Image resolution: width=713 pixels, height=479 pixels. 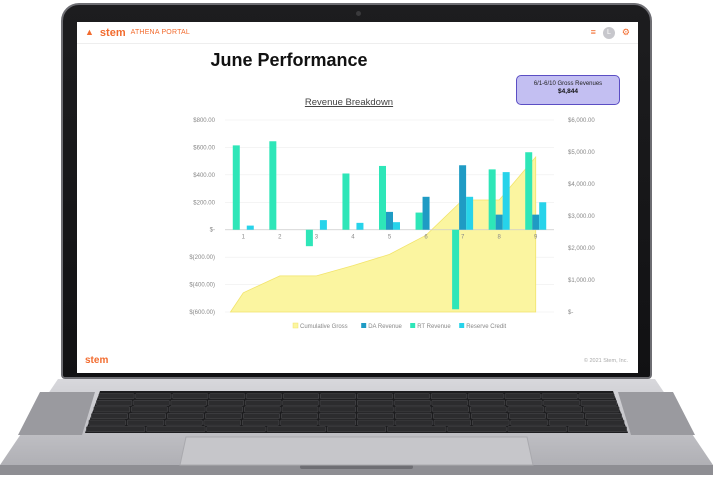 I want to click on x-axis-tick: 5, so click(x=390, y=238).